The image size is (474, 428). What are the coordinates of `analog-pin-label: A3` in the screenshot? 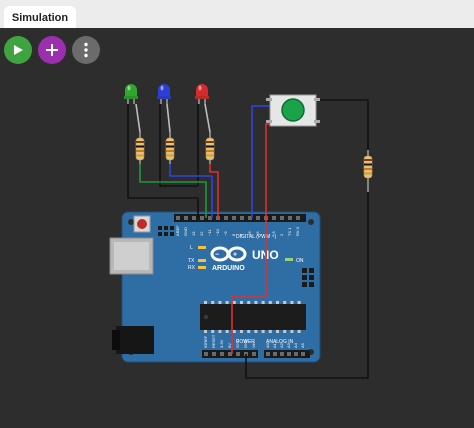 It's located at (288, 345).